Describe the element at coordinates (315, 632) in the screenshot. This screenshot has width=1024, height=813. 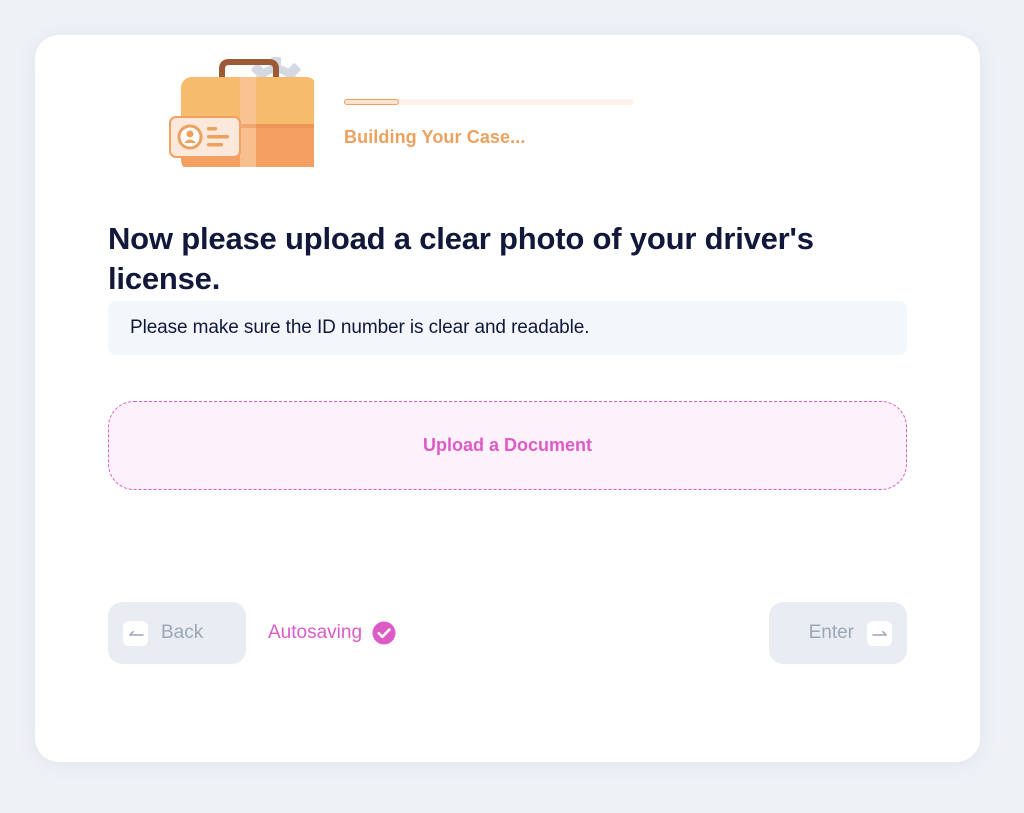
I see `autosave-label: Autosaving` at that location.